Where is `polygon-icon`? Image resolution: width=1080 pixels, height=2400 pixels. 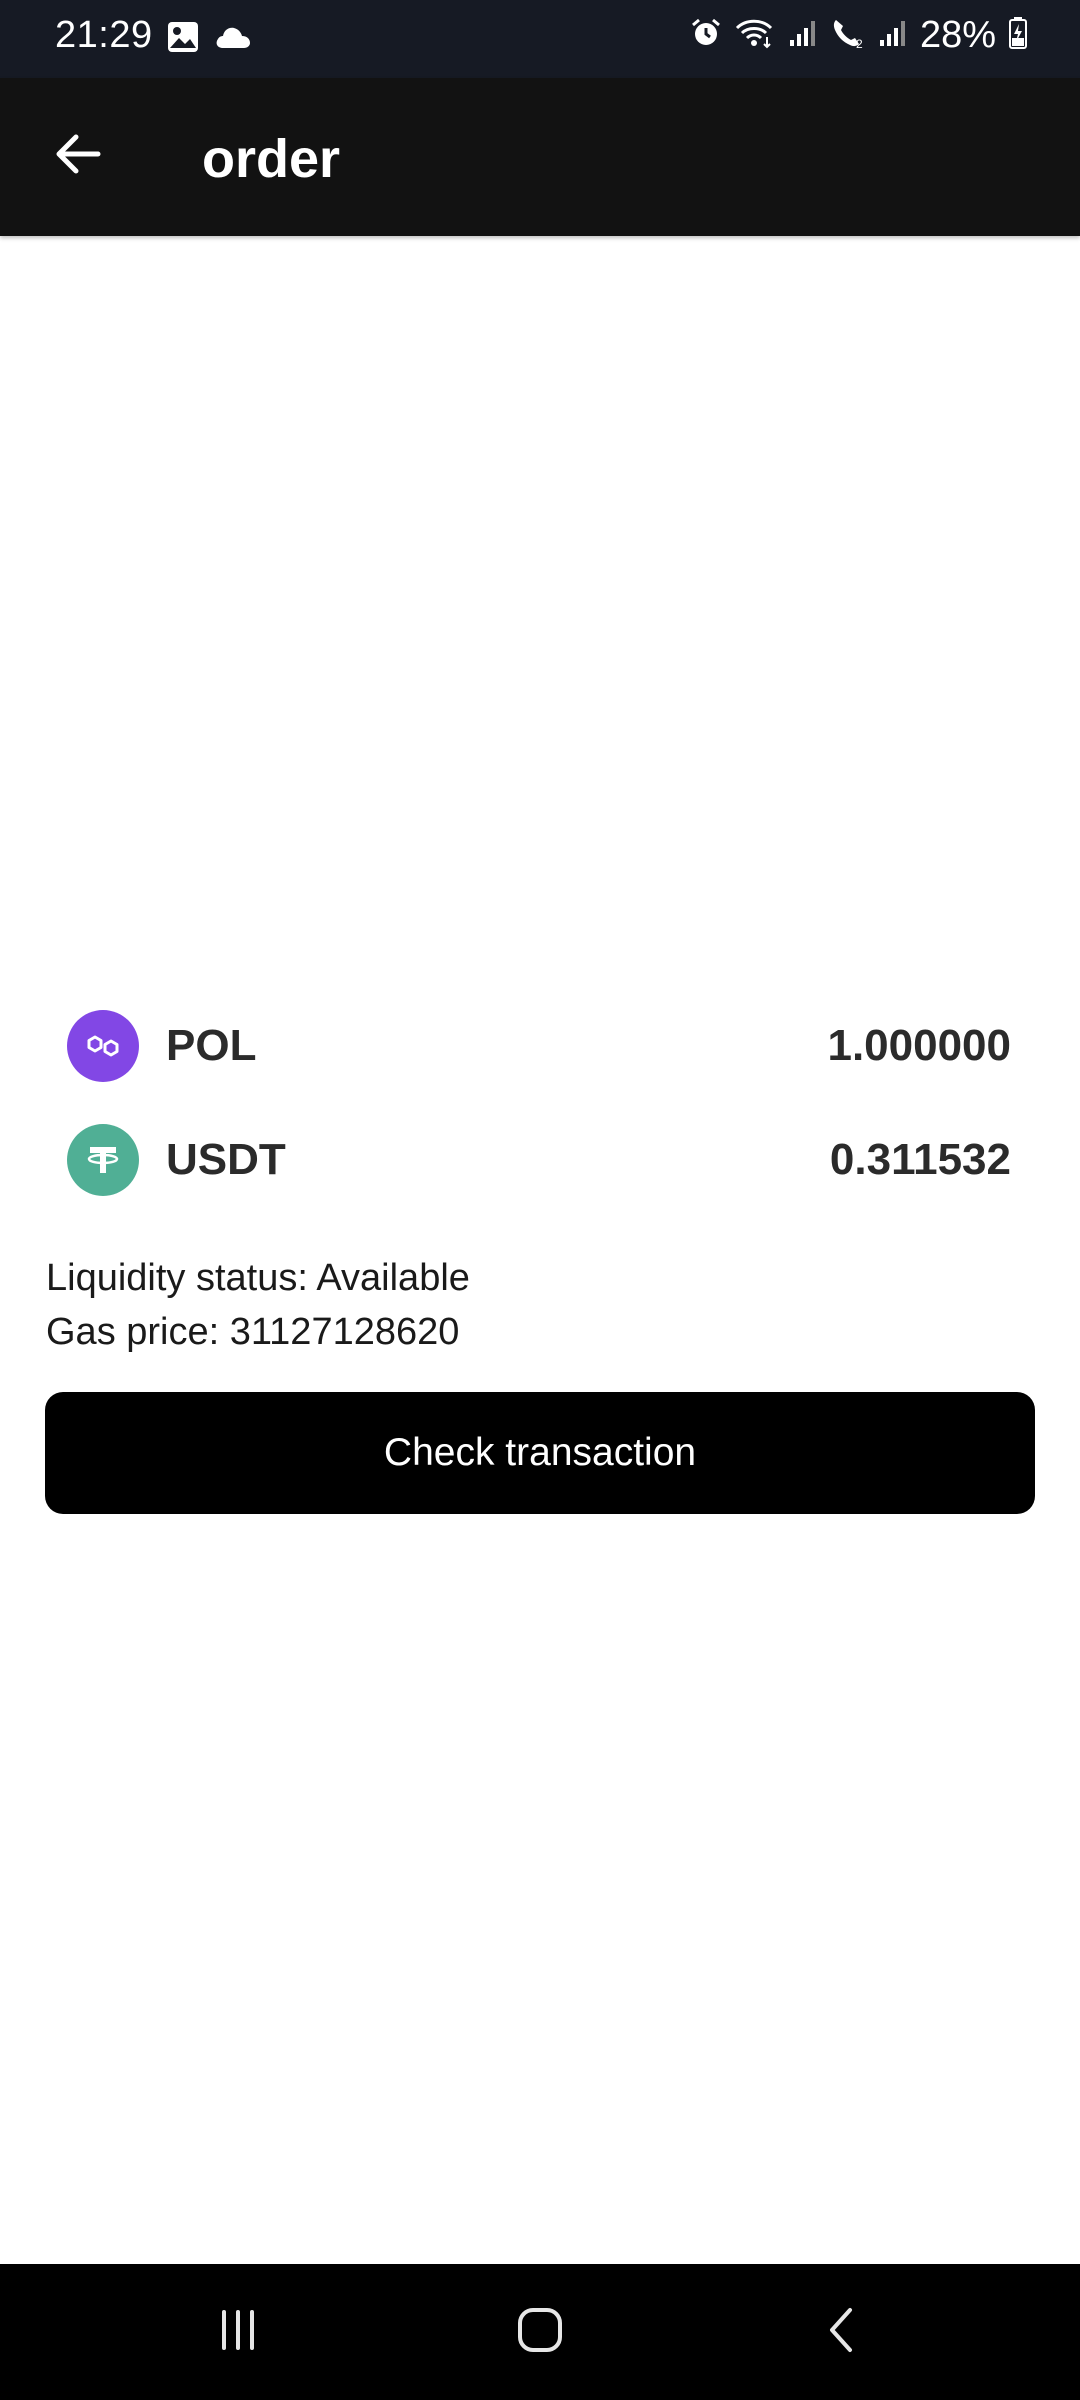
polygon-icon is located at coordinates (103, 1046).